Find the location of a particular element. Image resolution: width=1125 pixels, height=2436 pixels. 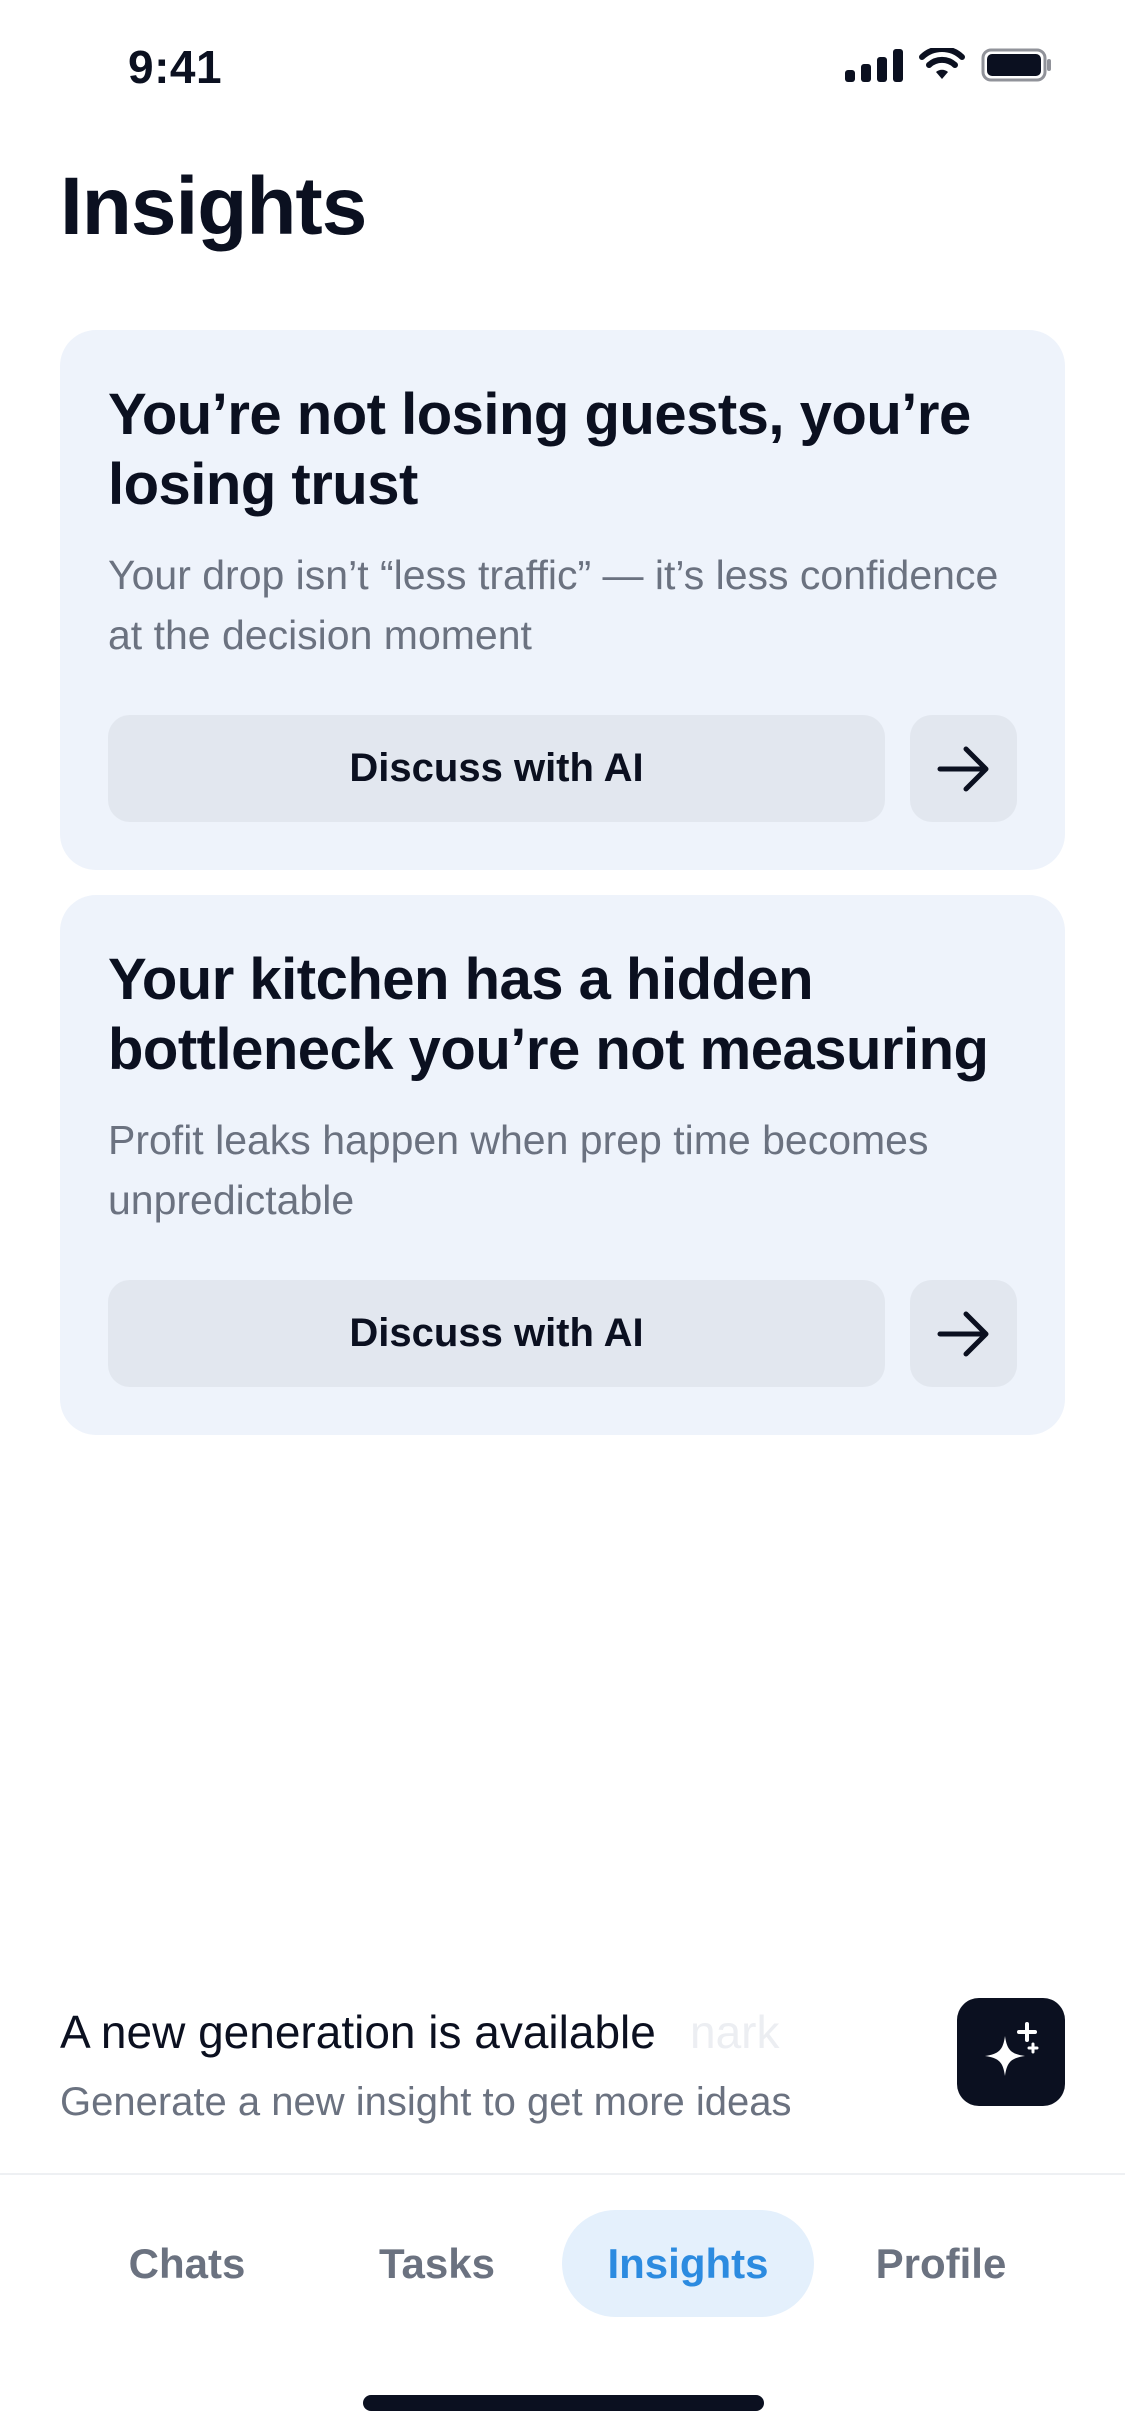

status-time: 9:41 is located at coordinates (175, 67).